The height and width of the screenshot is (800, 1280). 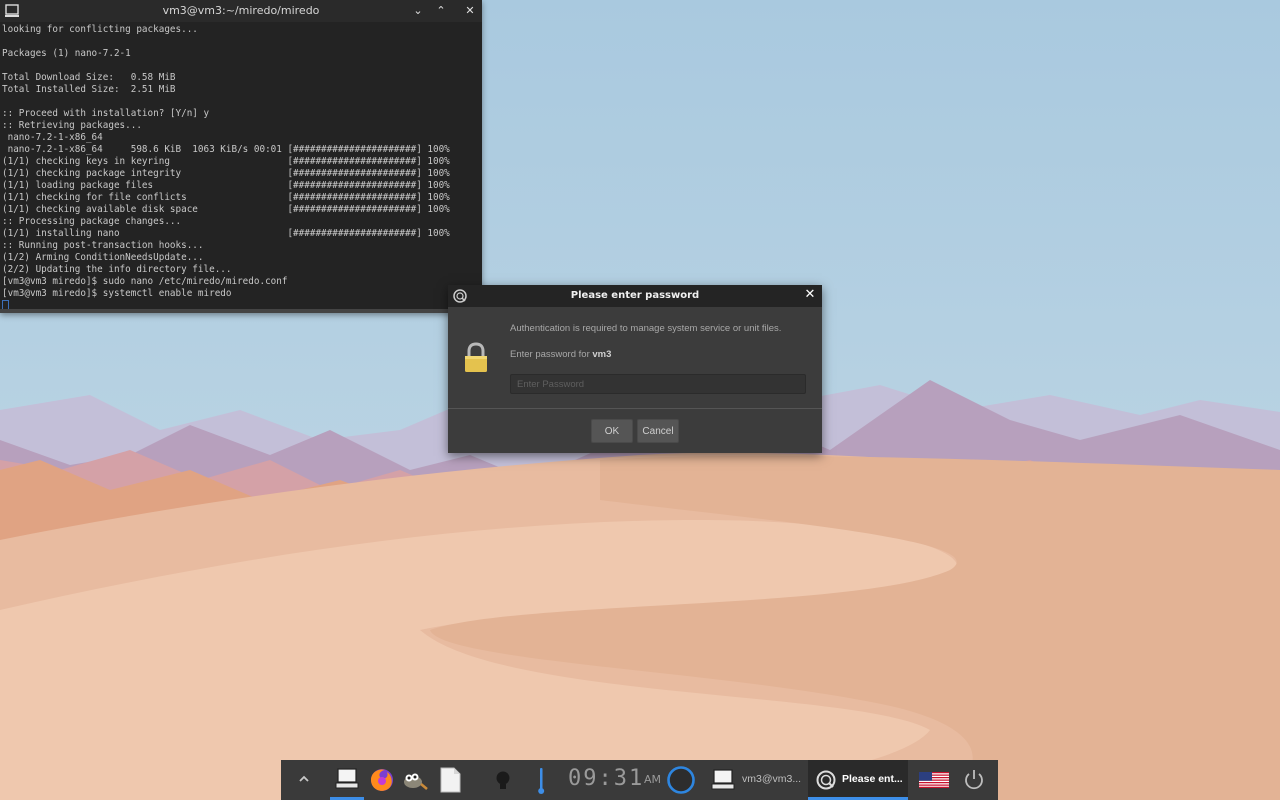 What do you see at coordinates (450, 780) in the screenshot?
I see `text-editor-icon` at bounding box center [450, 780].